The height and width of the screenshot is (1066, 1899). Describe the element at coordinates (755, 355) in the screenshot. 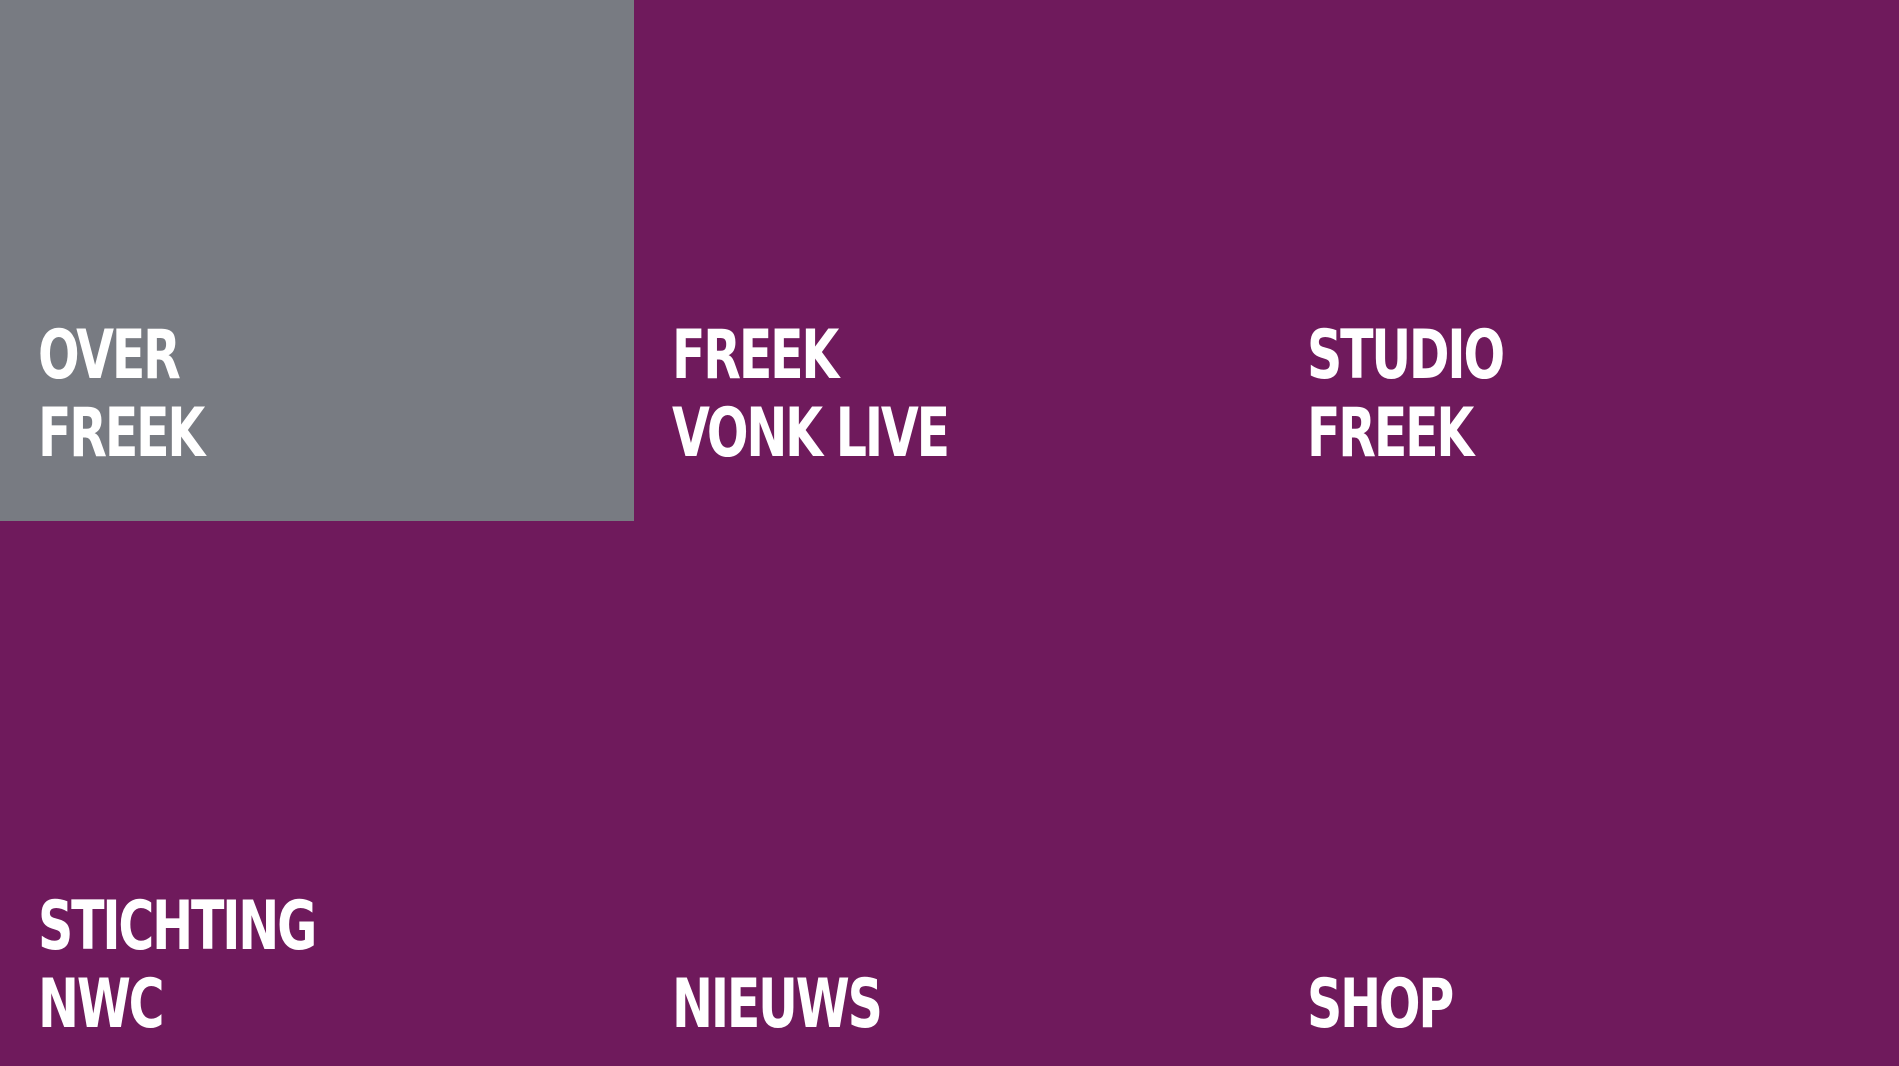

I see `menu-tile-label-line1: FREEK` at that location.